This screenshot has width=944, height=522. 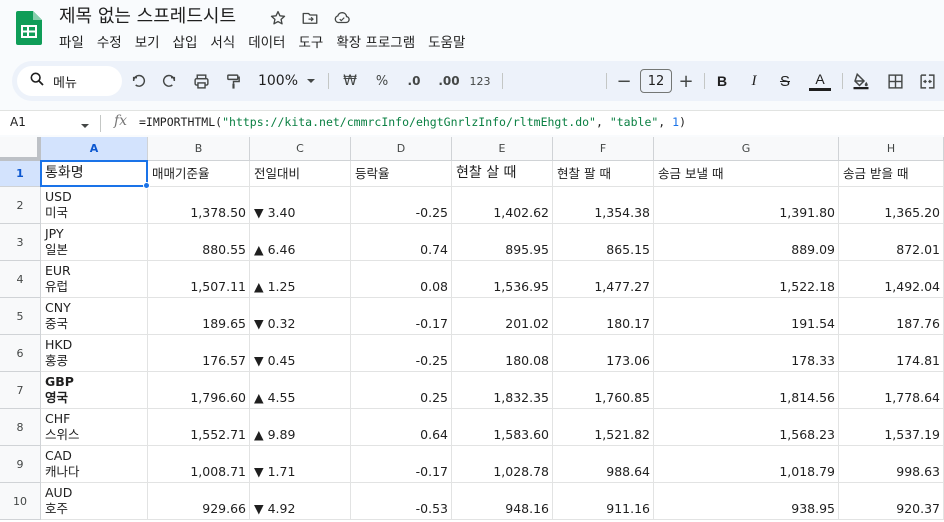 I want to click on table-cell: 176.57, so click(x=199, y=353).